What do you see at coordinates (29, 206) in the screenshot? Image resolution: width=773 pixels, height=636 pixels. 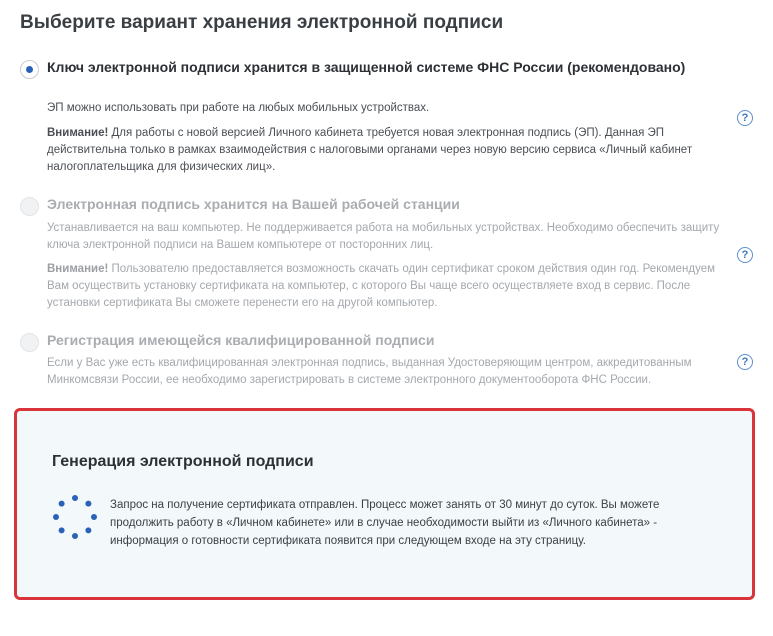 I see `option-local-workstation-radio` at bounding box center [29, 206].